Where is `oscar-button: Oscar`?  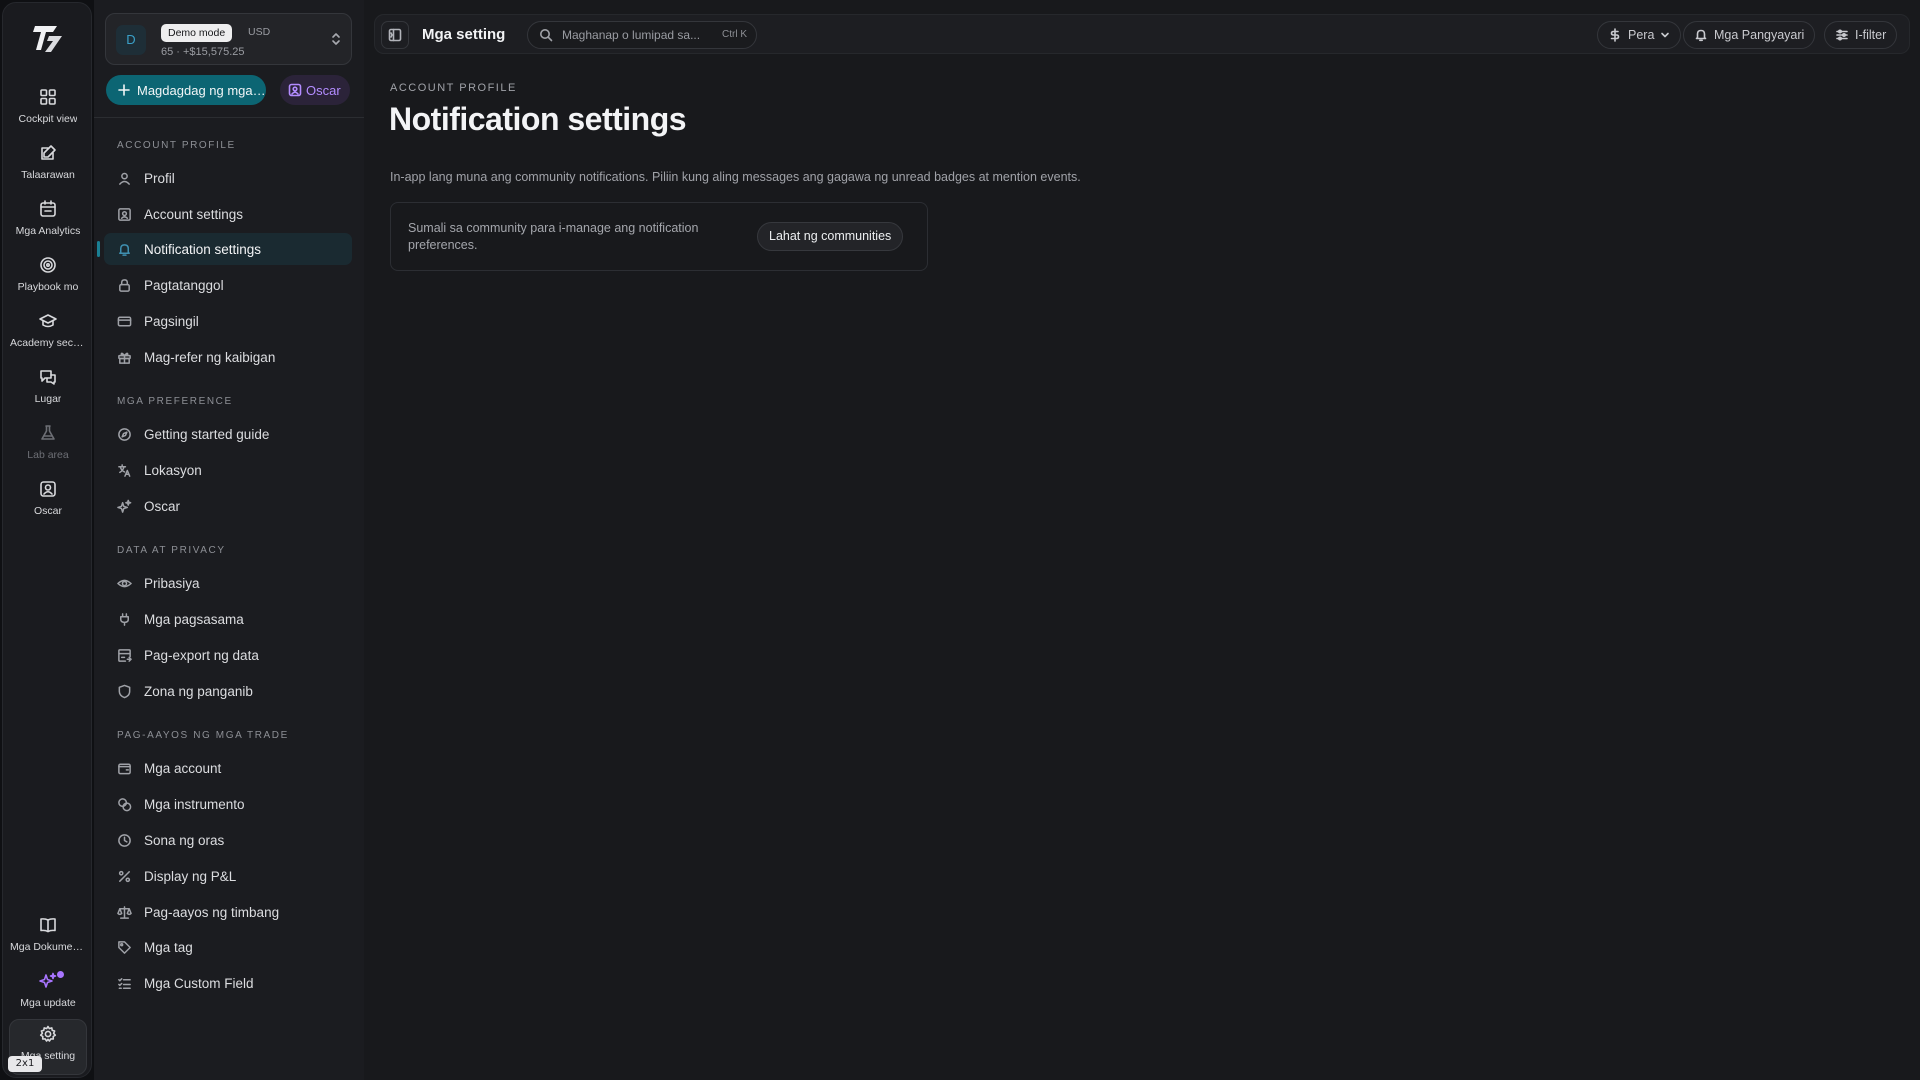 oscar-button: Oscar is located at coordinates (315, 90).